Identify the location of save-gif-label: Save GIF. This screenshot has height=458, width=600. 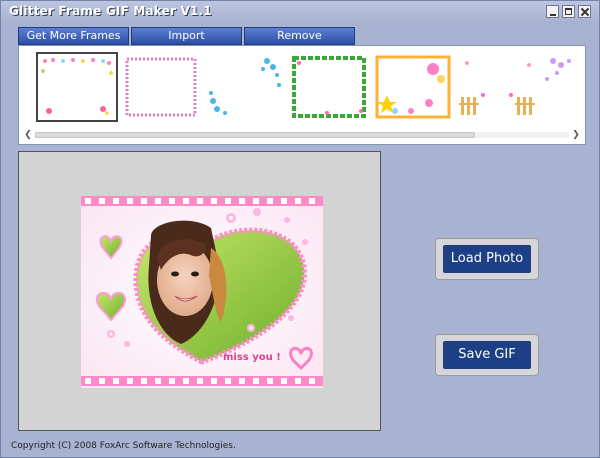
(487, 355).